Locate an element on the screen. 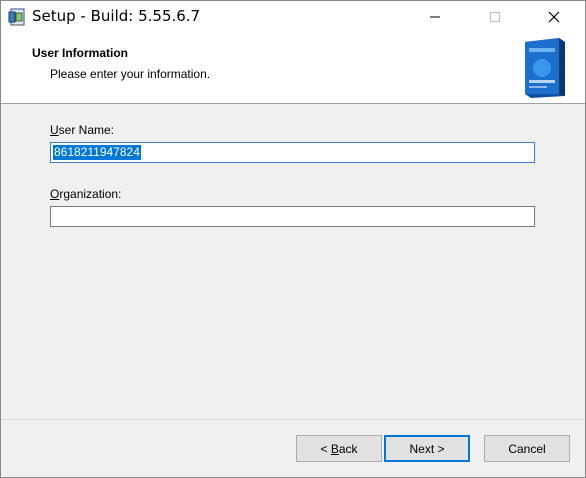 This screenshot has width=586, height=478. footer-divider is located at coordinates (293, 419).